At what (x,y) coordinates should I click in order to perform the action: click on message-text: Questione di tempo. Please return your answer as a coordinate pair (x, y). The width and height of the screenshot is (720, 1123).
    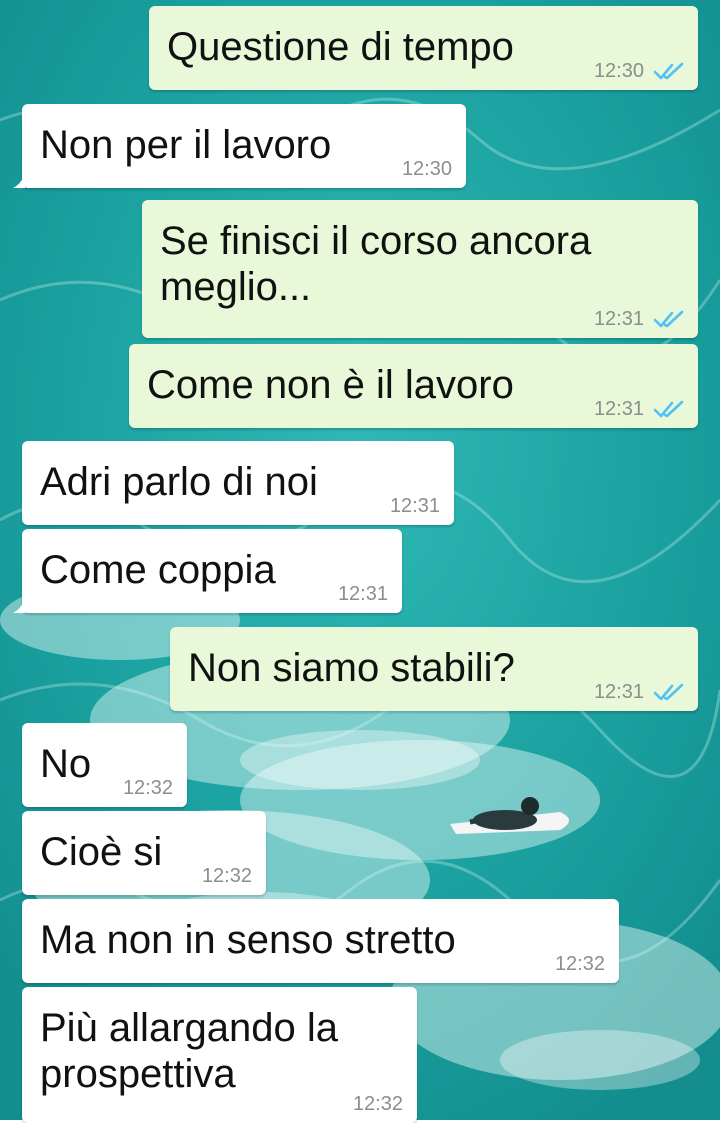
    Looking at the image, I should click on (340, 47).